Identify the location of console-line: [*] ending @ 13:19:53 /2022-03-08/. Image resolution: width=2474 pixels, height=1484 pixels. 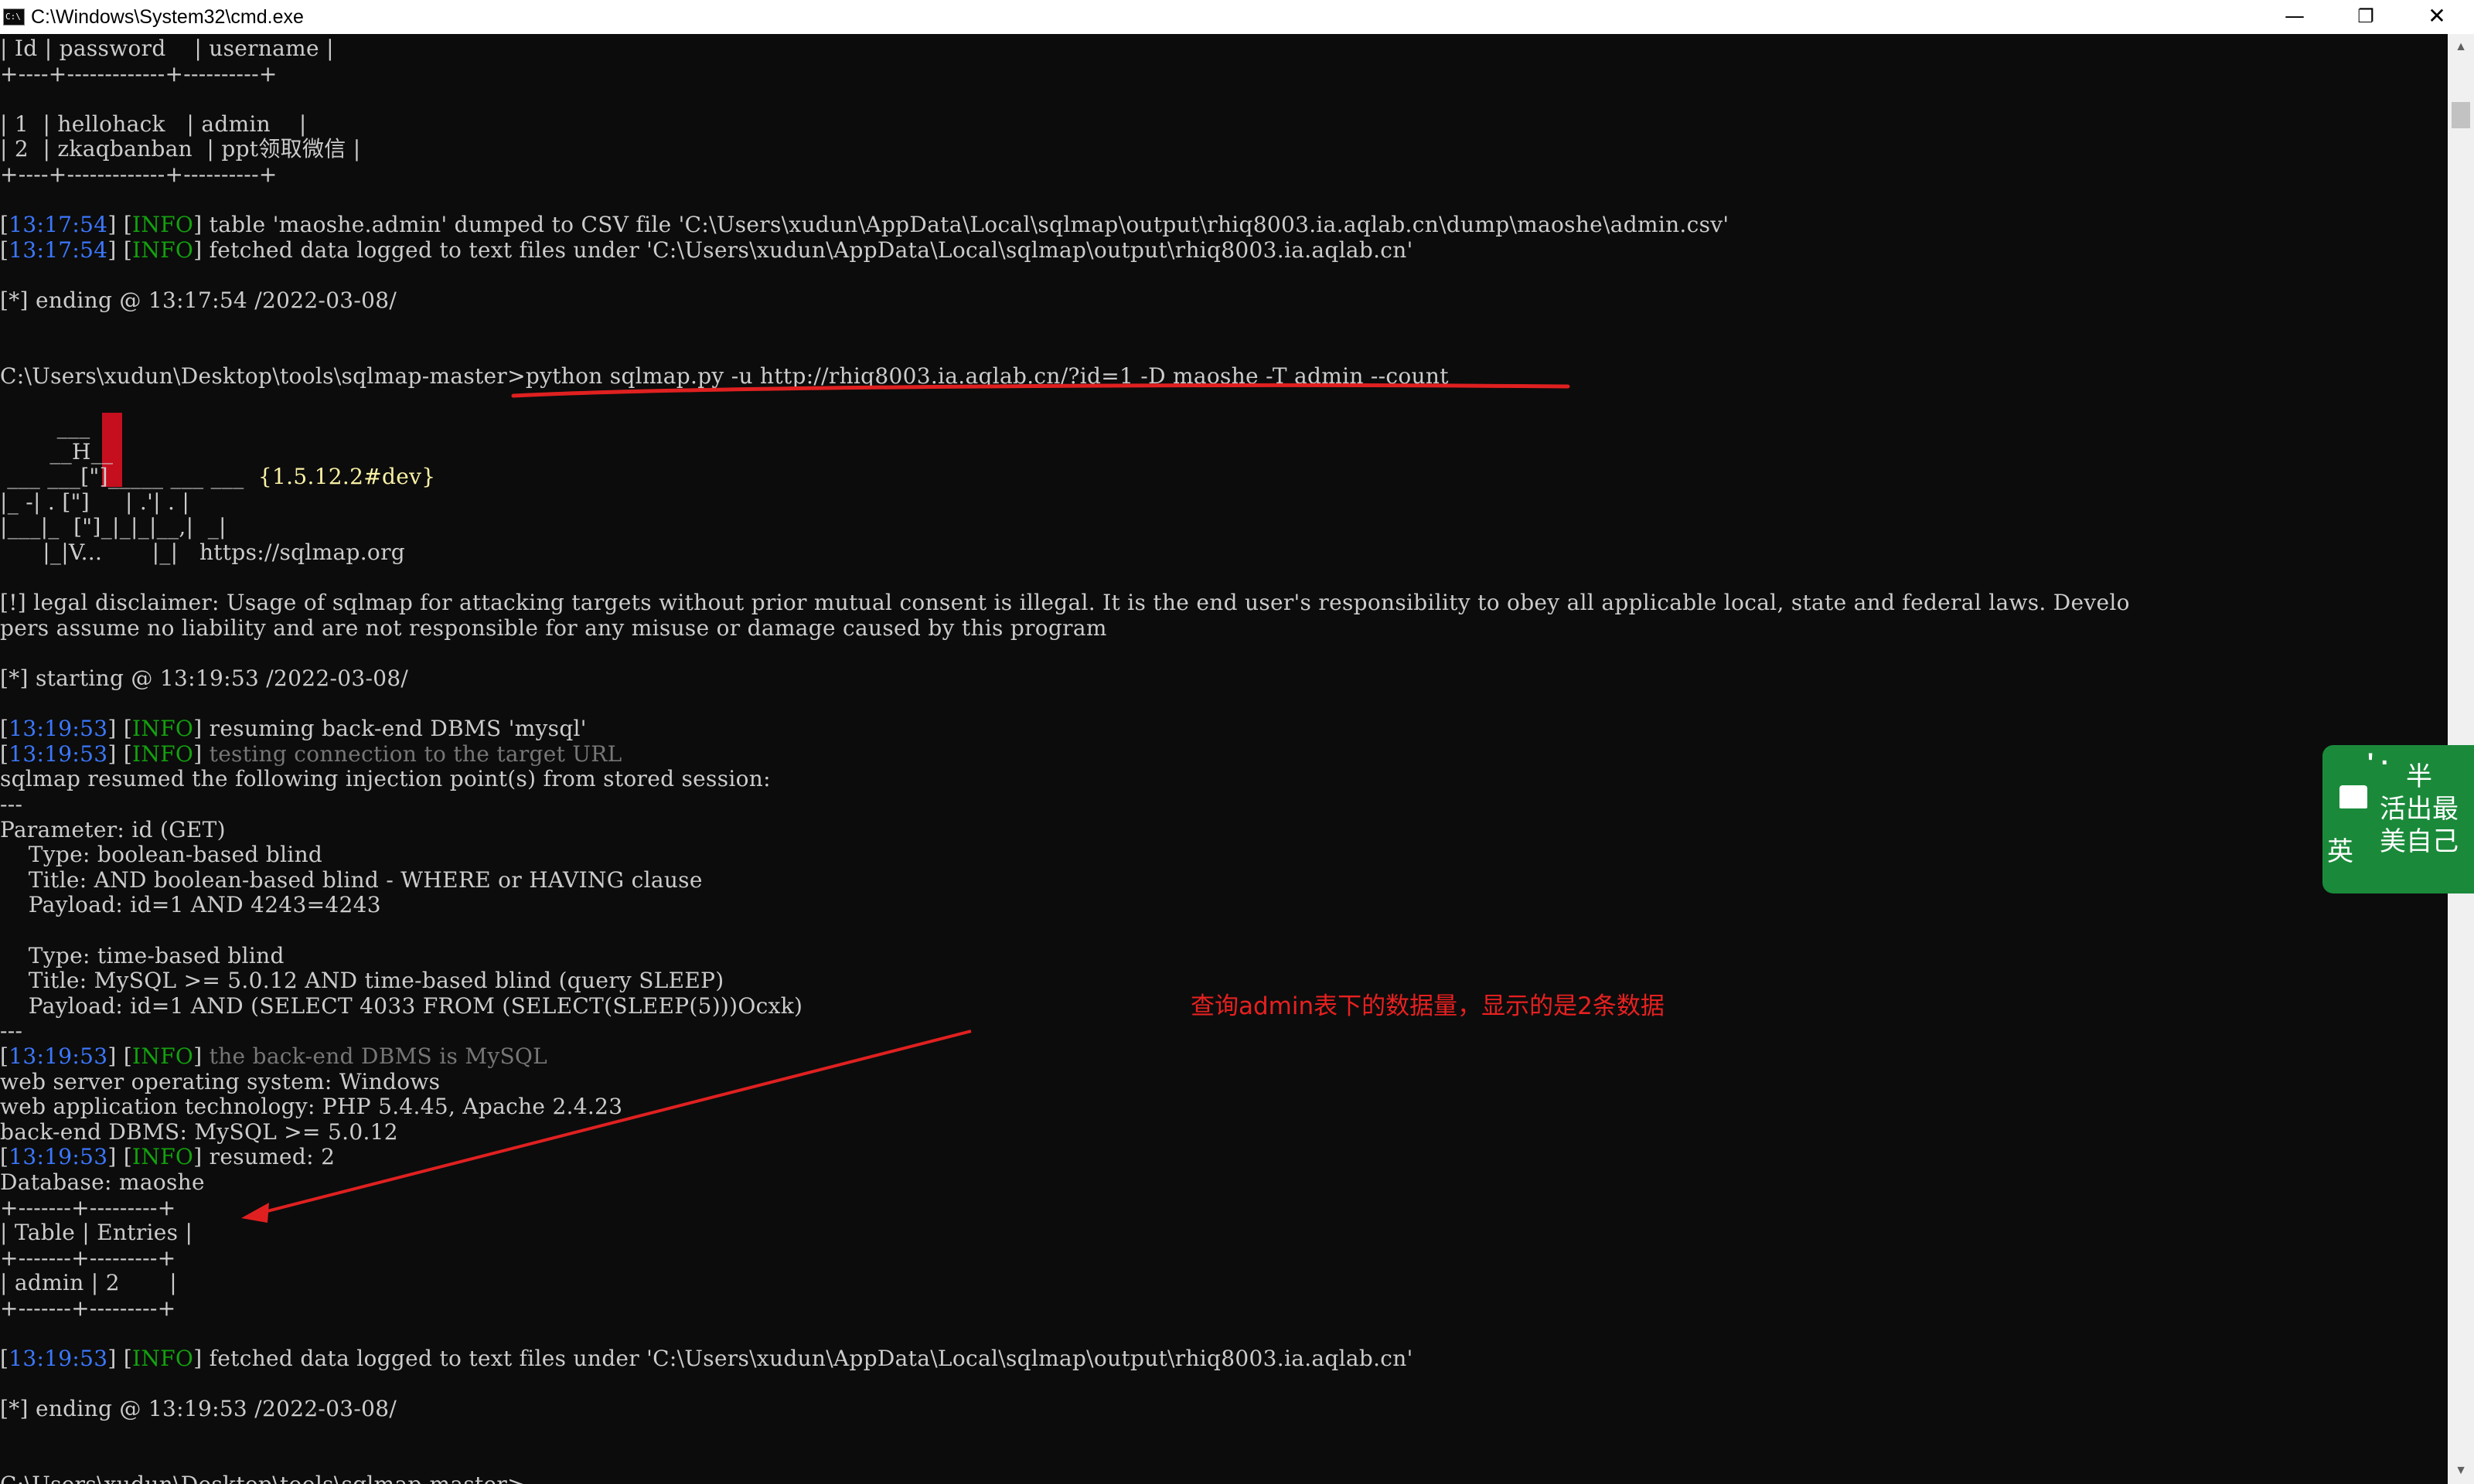
(198, 1409).